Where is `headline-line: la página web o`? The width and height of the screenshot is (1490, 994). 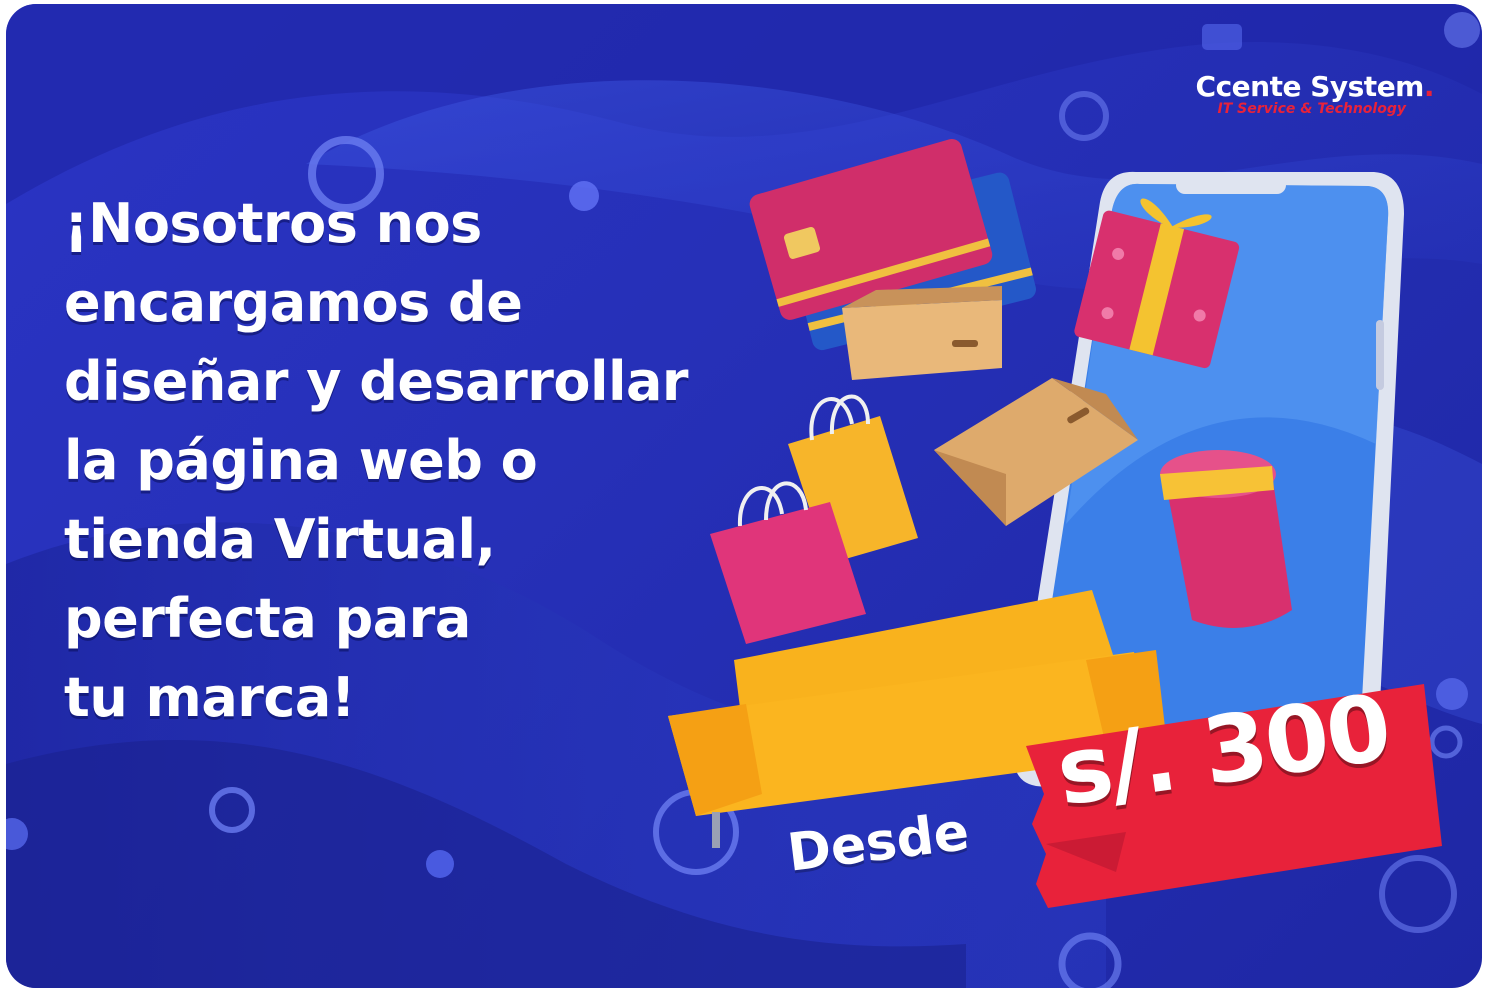
headline-line: la página web o is located at coordinates (301, 460).